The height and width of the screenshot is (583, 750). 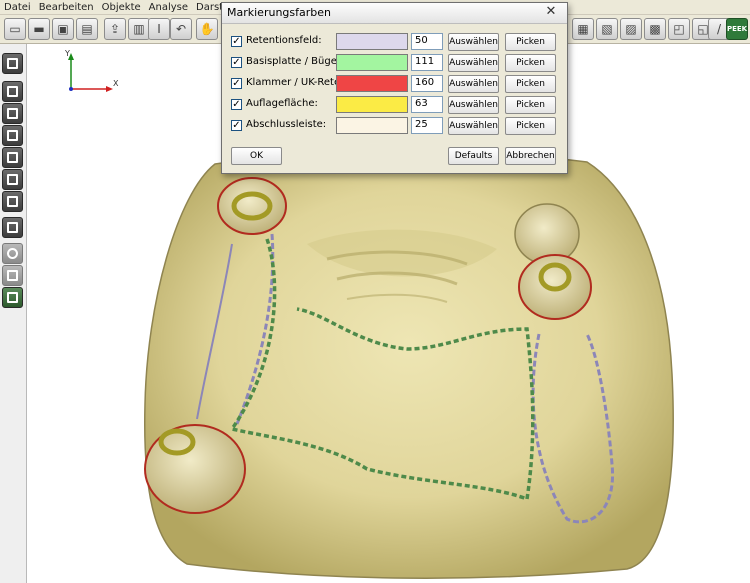 What do you see at coordinates (12, 63) in the screenshot?
I see `fit-view-icon` at bounding box center [12, 63].